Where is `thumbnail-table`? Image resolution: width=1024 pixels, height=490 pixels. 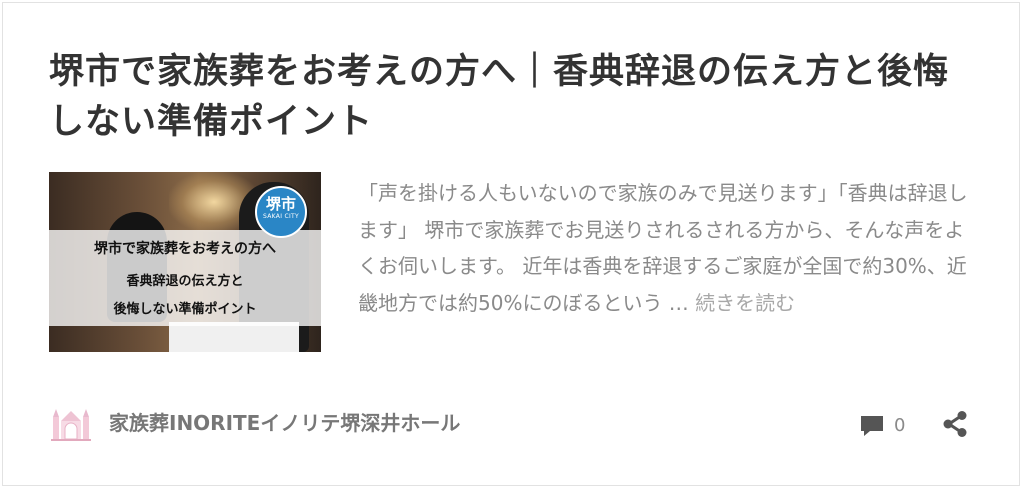
thumbnail-table is located at coordinates (234, 337).